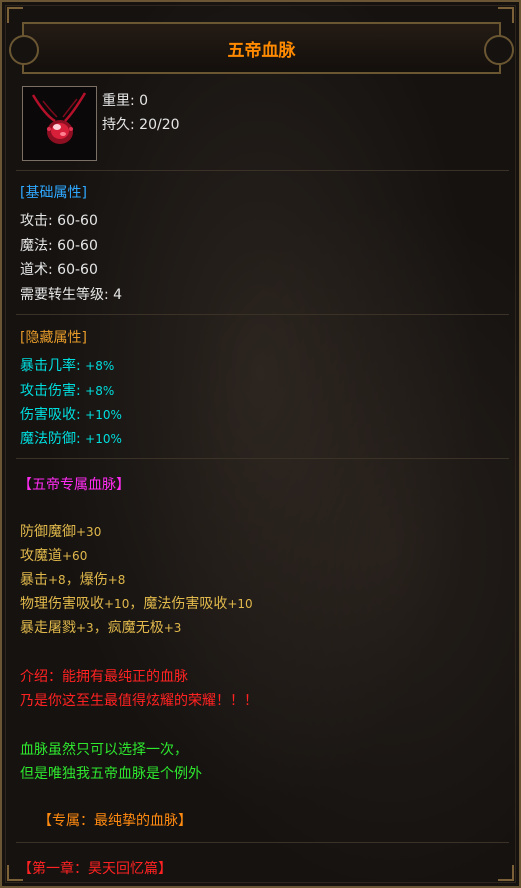 This screenshot has width=521, height=888. Describe the element at coordinates (77, 270) in the screenshot. I see `taoism-value: 60-60` at that location.